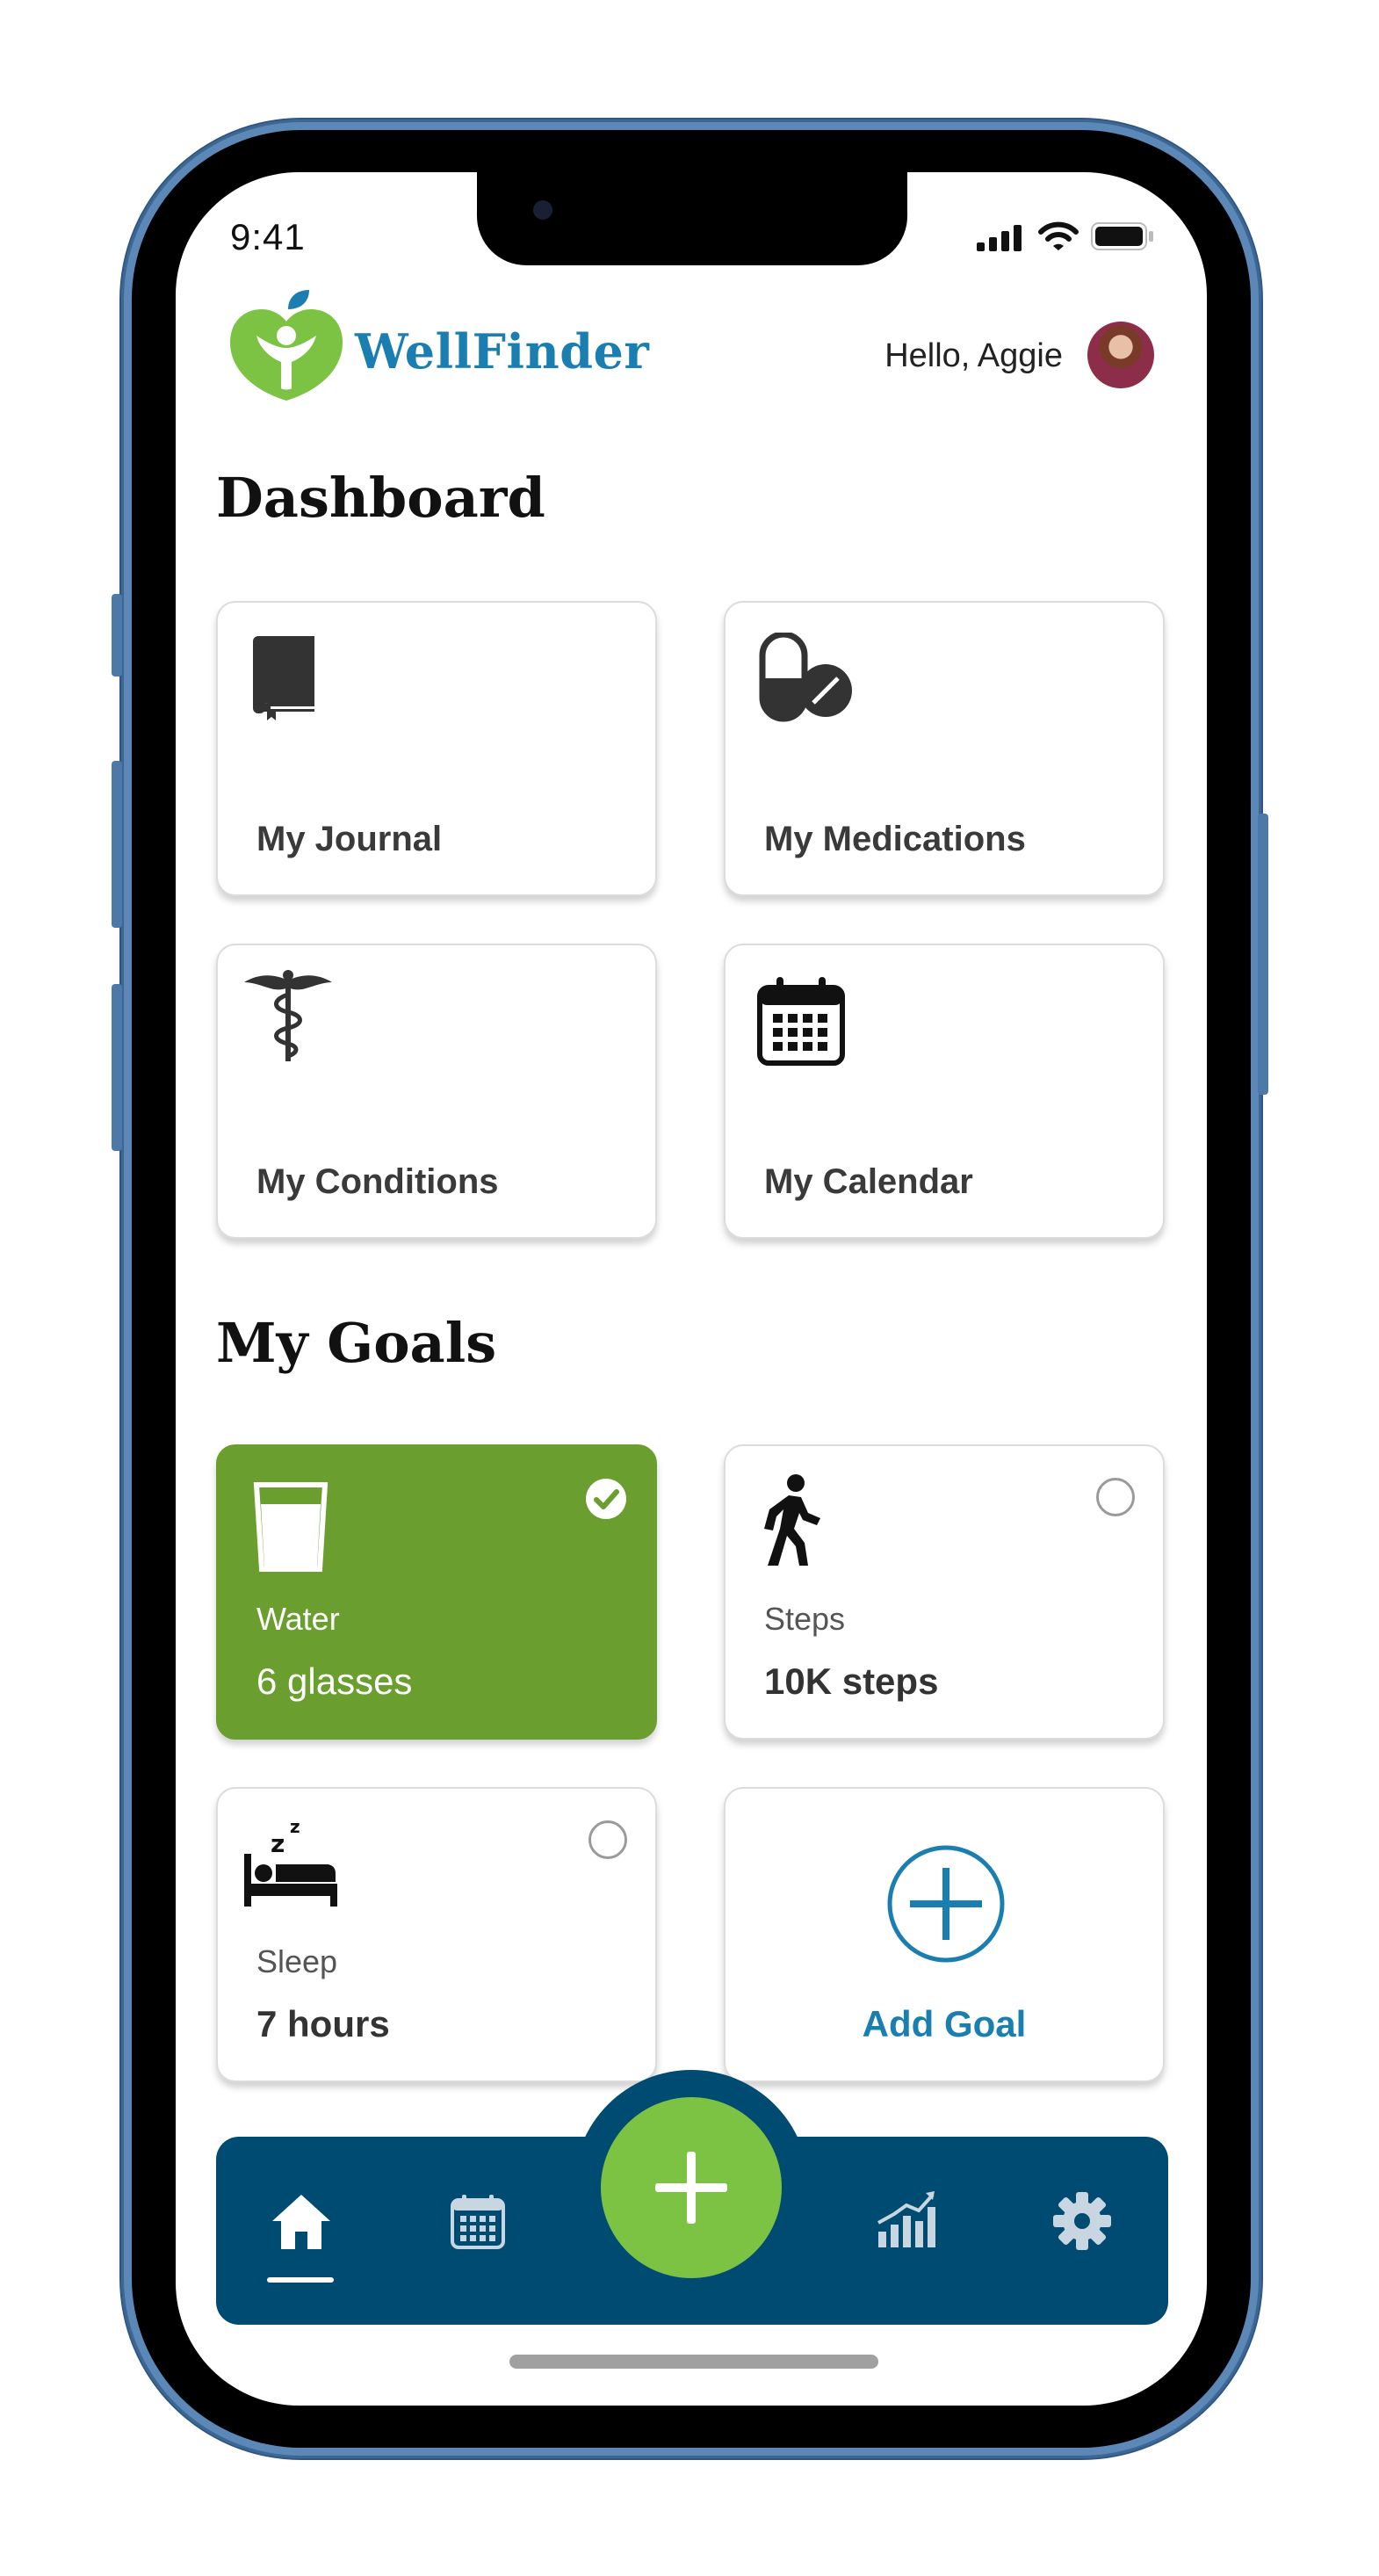 The image size is (1379, 2576). What do you see at coordinates (1122, 236) in the screenshot?
I see `battery-icon` at bounding box center [1122, 236].